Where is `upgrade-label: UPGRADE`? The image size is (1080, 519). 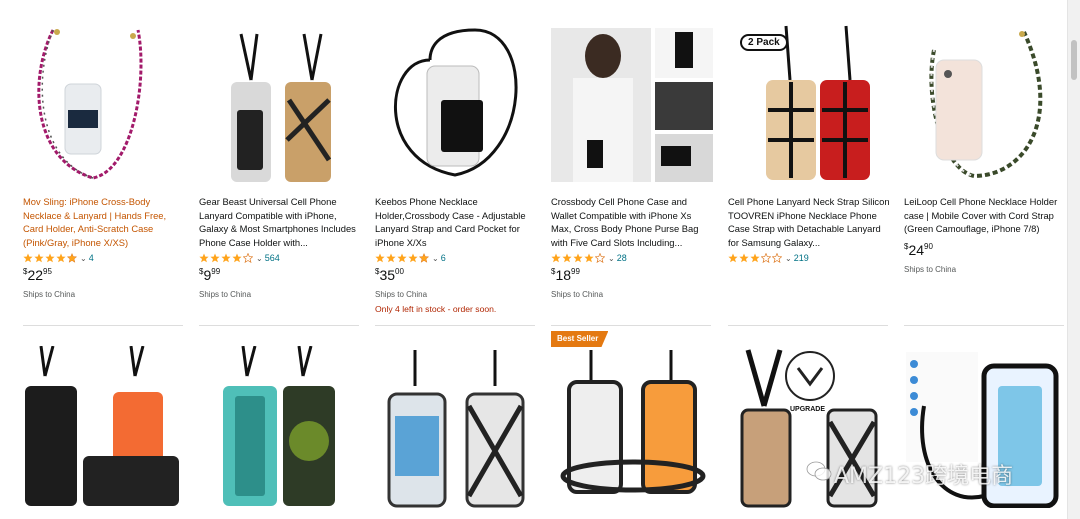
upgrade-label: UPGRADE is located at coordinates (808, 409).